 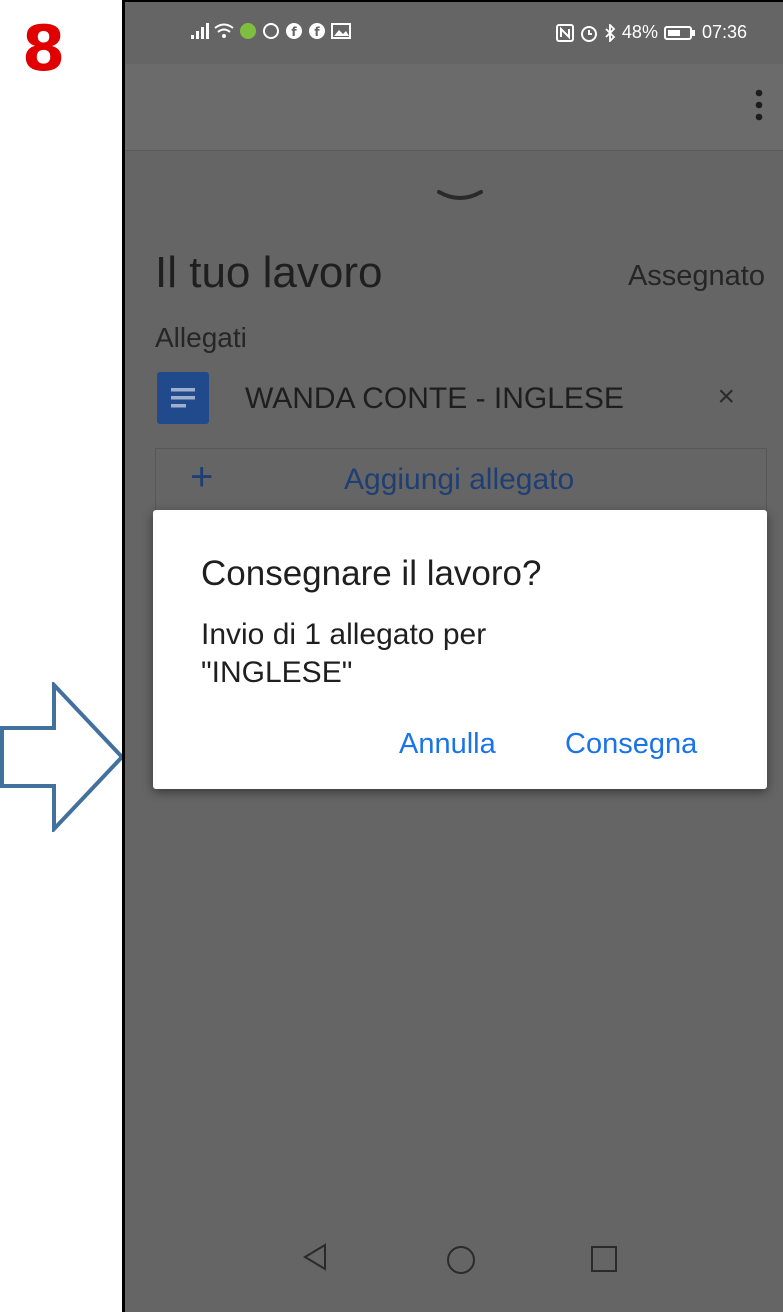 I want to click on navigation-bar, so click(x=454, y=1264).